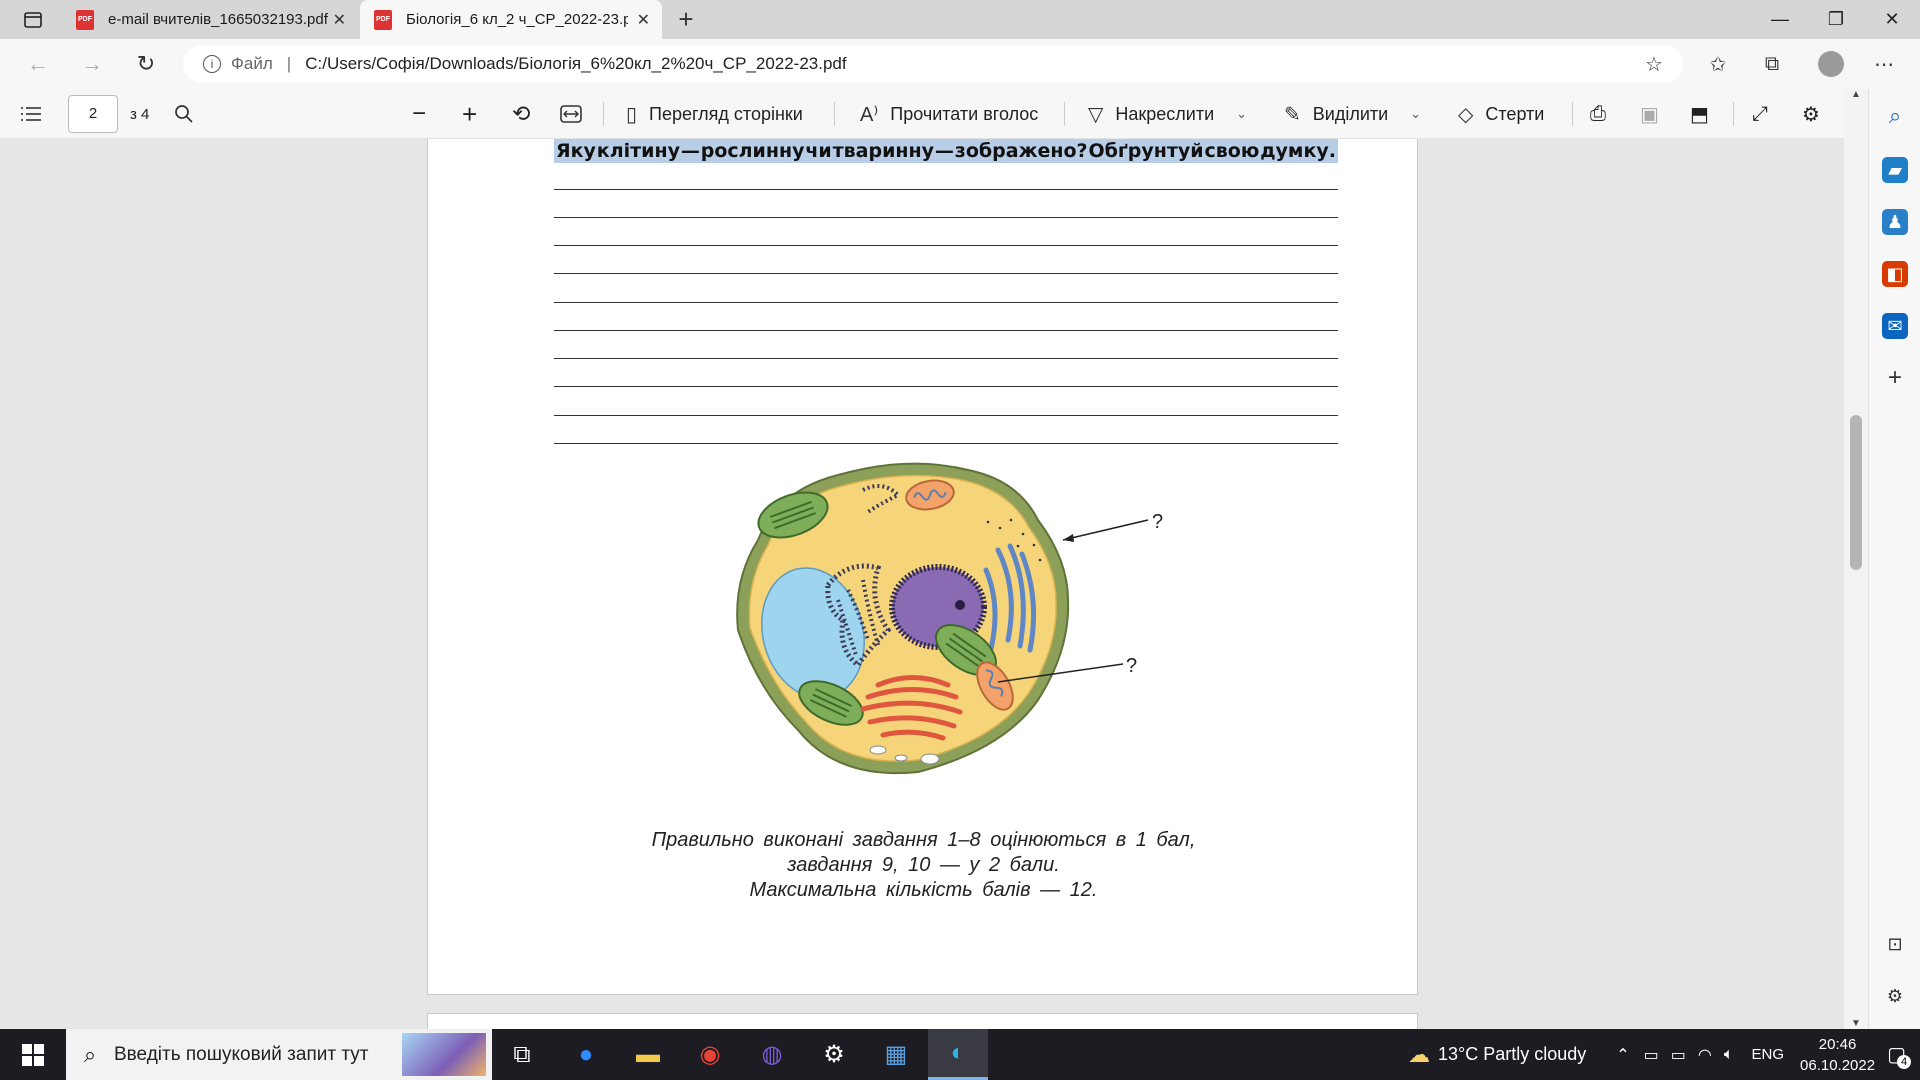 Image resolution: width=1920 pixels, height=1080 pixels. What do you see at coordinates (1096, 114) in the screenshot?
I see `draw-icon: ▽` at bounding box center [1096, 114].